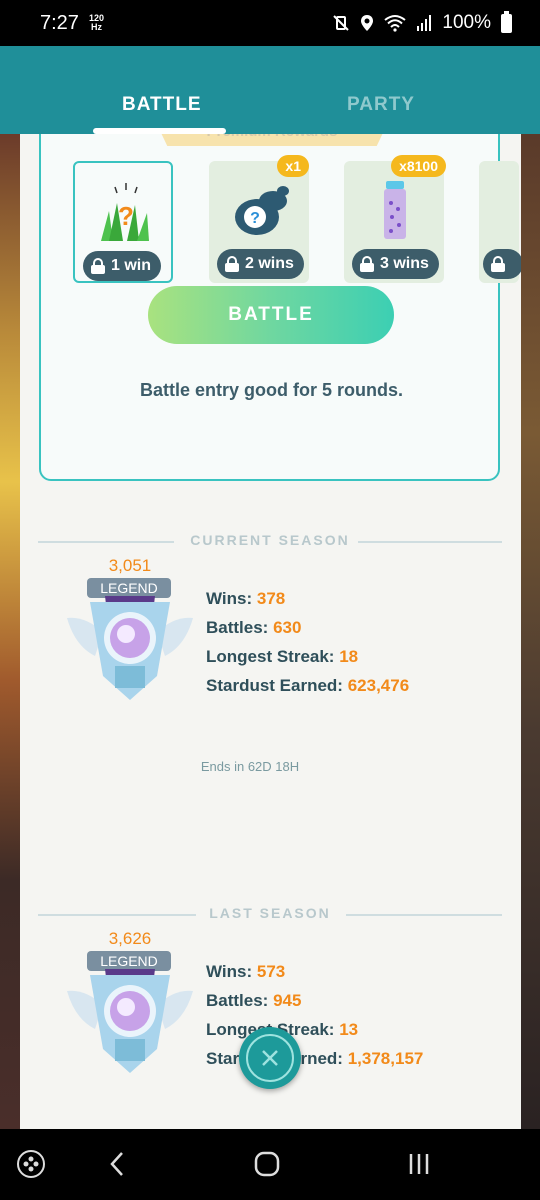 The height and width of the screenshot is (1200, 540). I want to click on reward-track: ? 1 win x1 ? 2 wins x8100 3 wins, so click(287, 220).